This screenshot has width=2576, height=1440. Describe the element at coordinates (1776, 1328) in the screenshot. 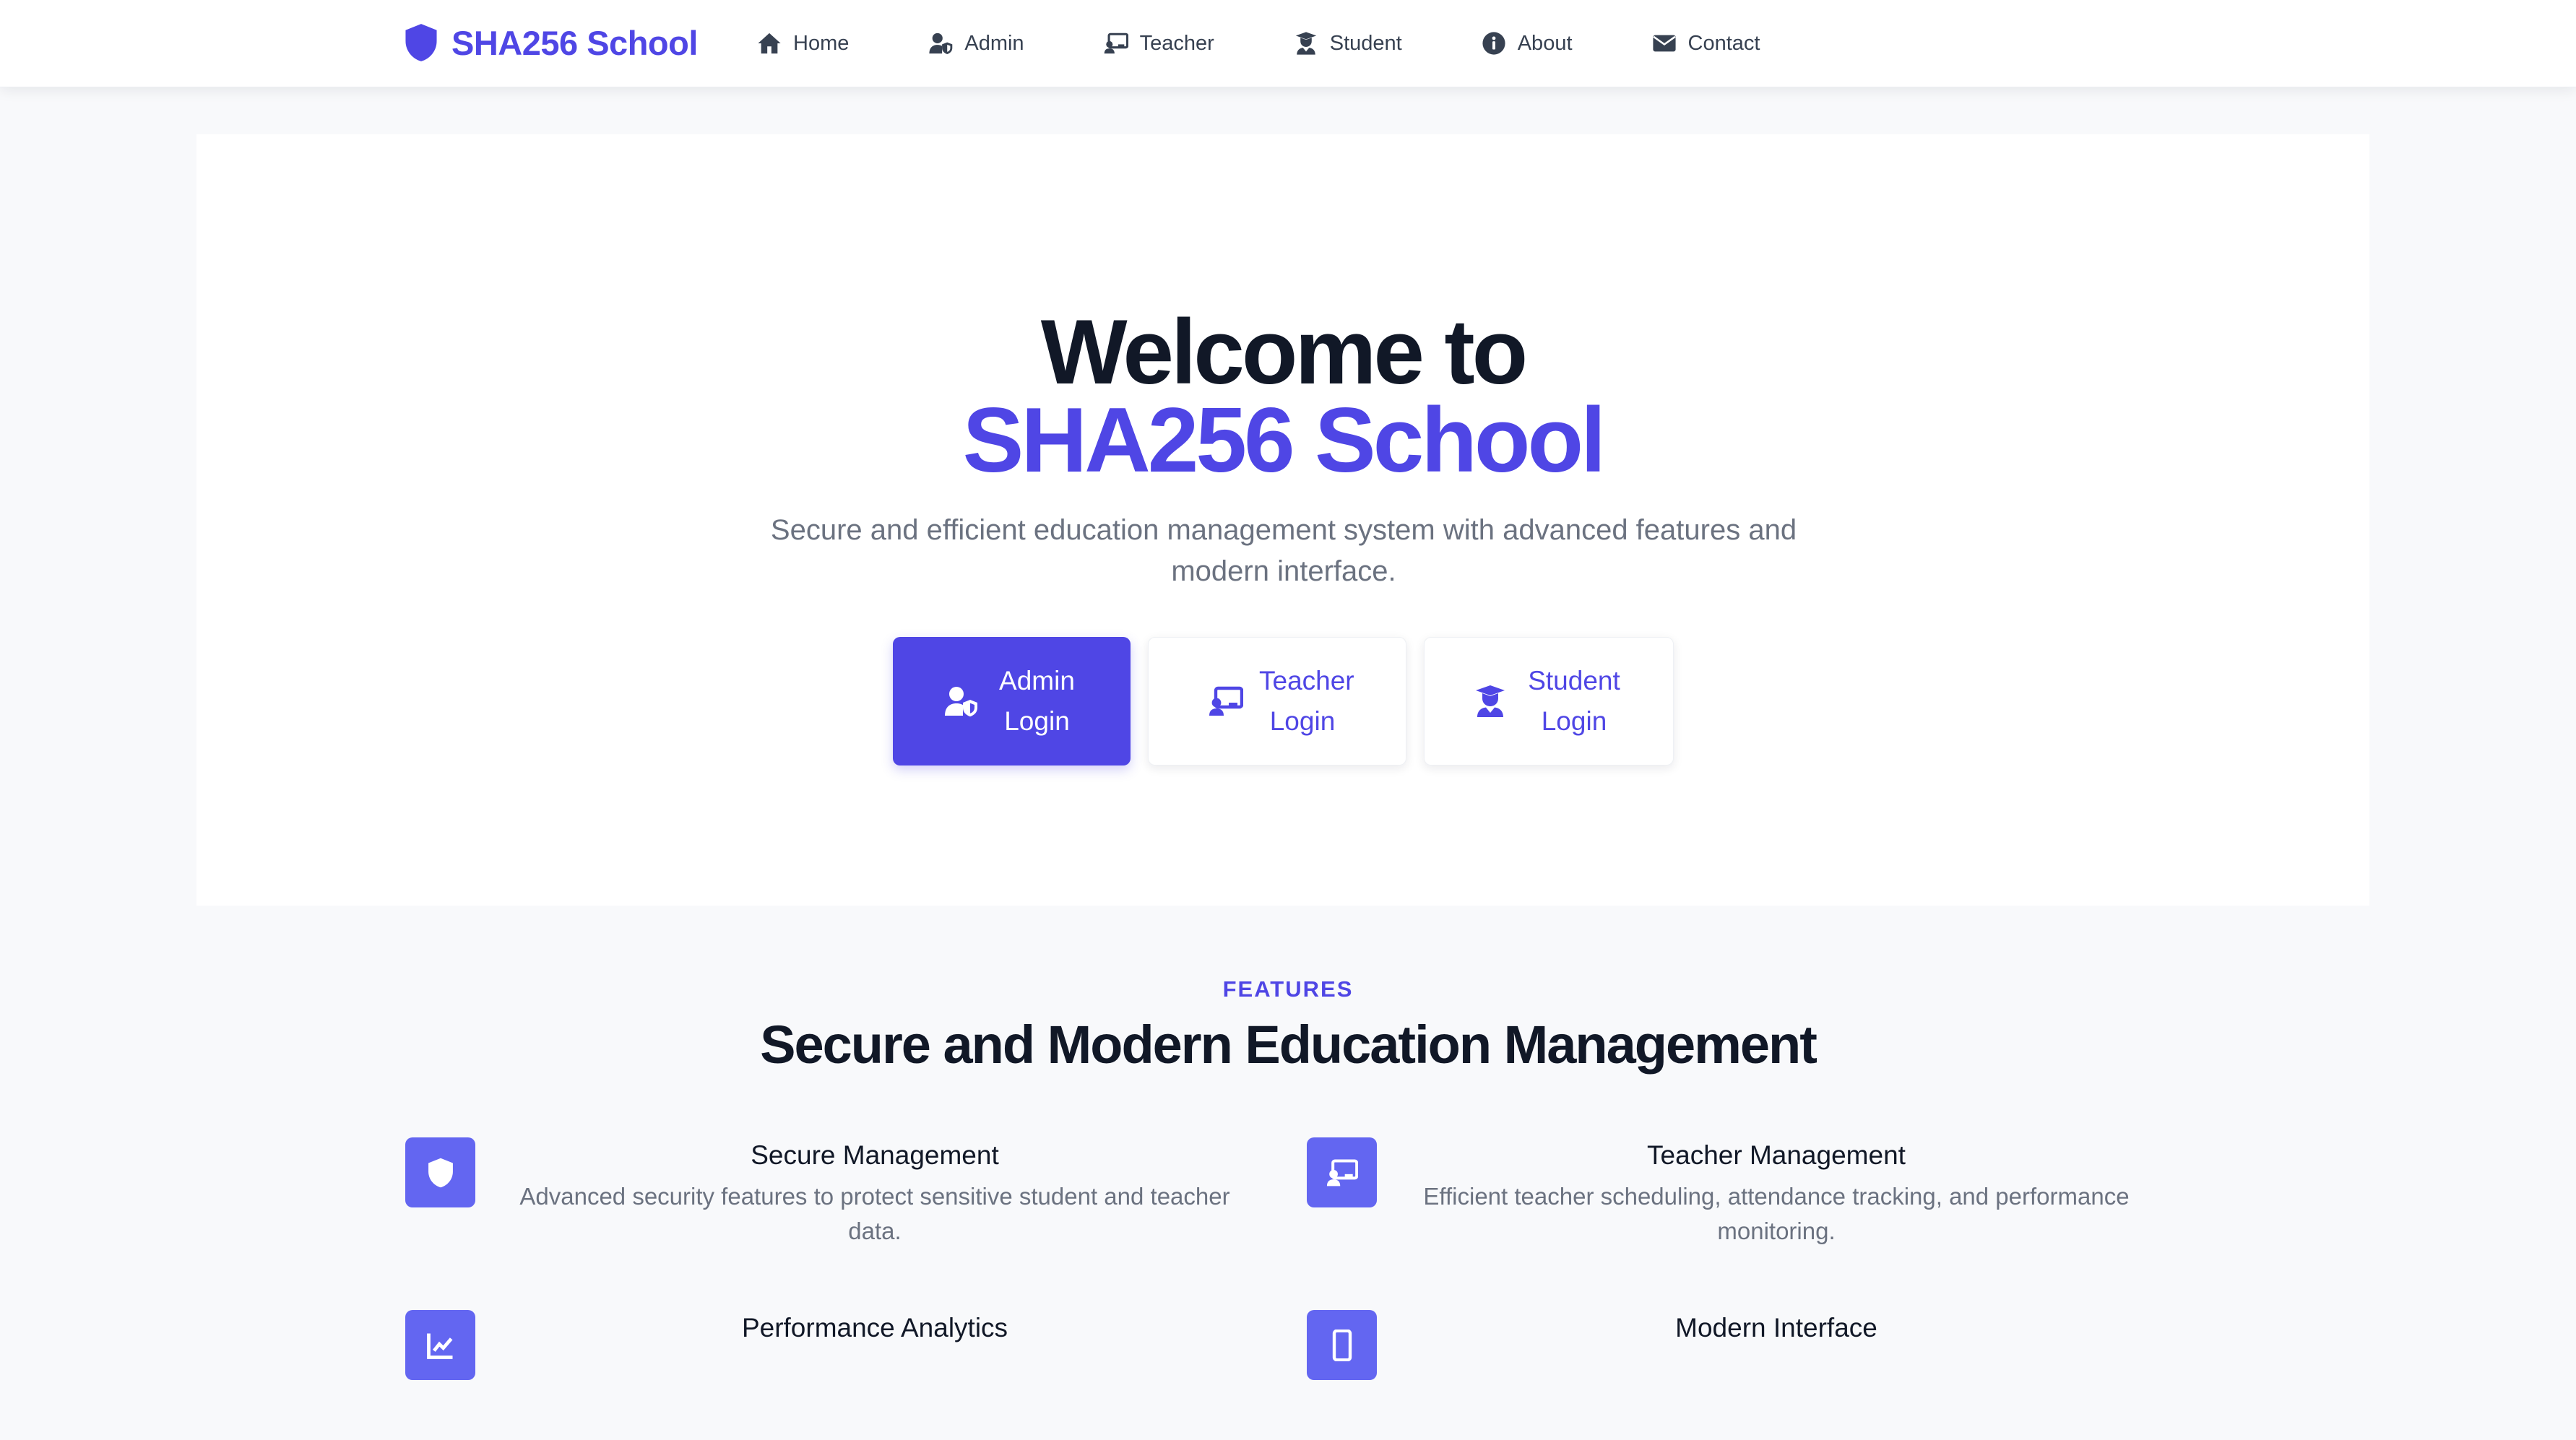

I see `feature-title: Modern Interface` at that location.